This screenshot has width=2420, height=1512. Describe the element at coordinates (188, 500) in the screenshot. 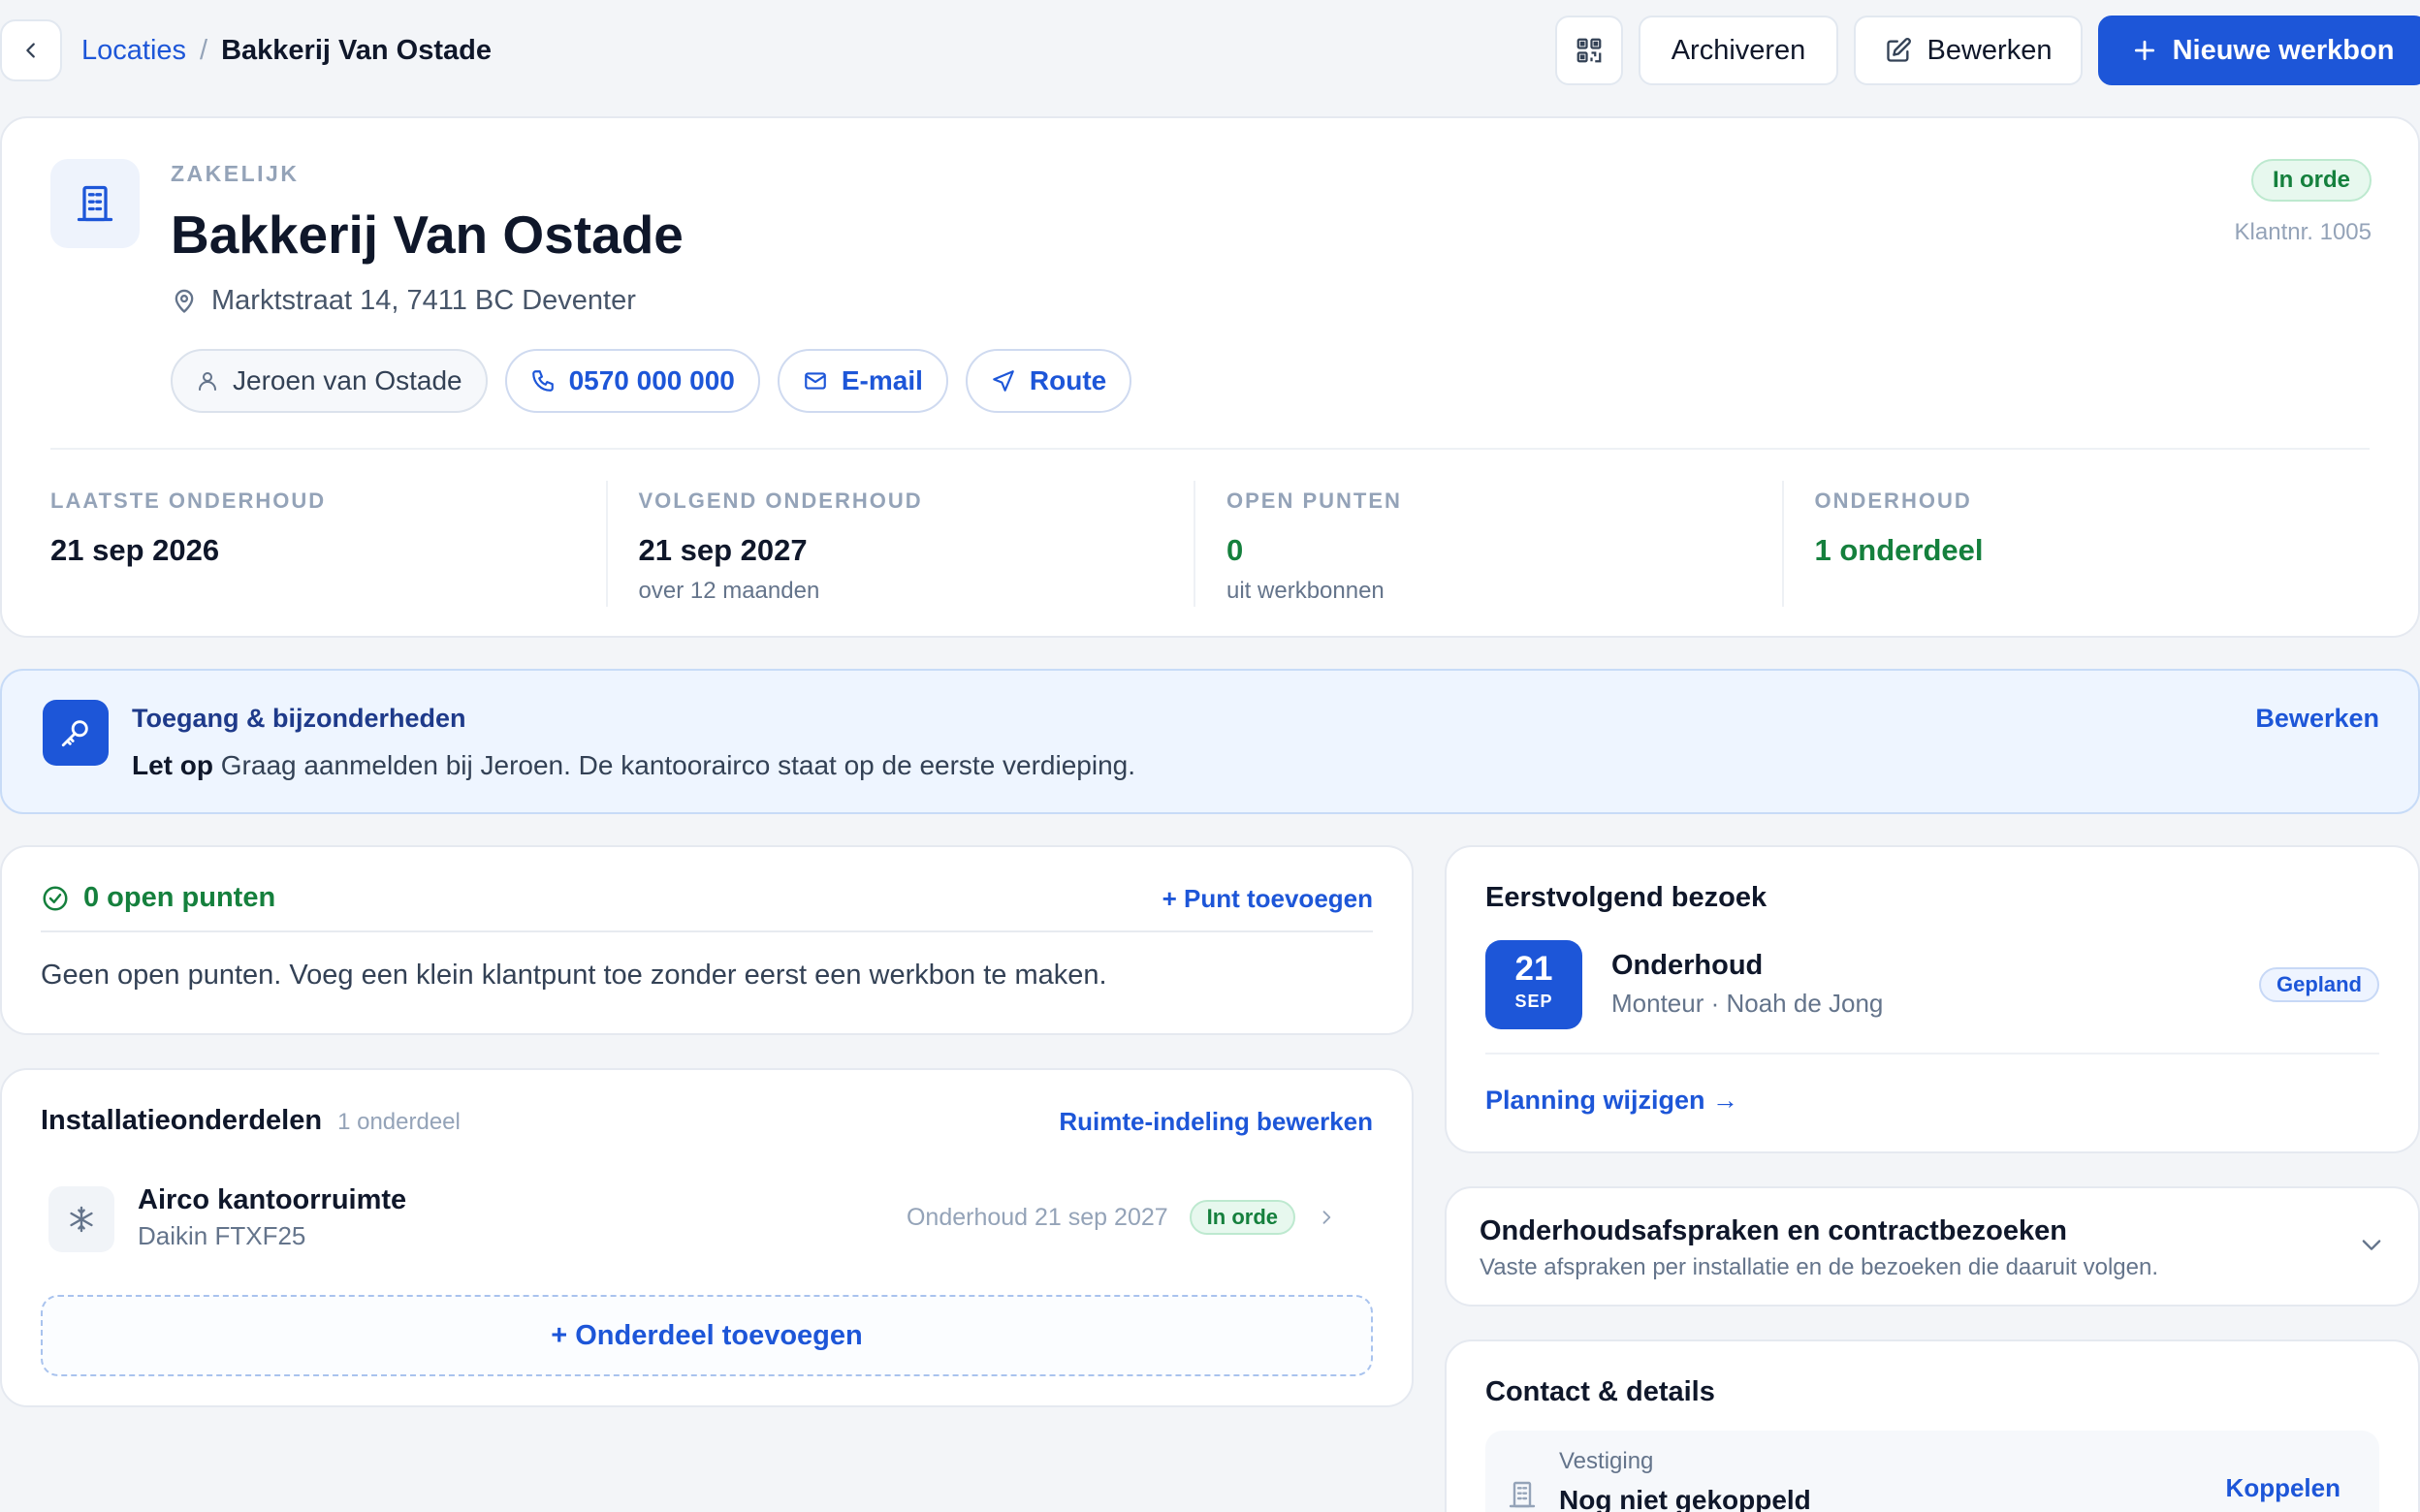

I see `stat-label: LAATSTE ONDERHOUD` at that location.